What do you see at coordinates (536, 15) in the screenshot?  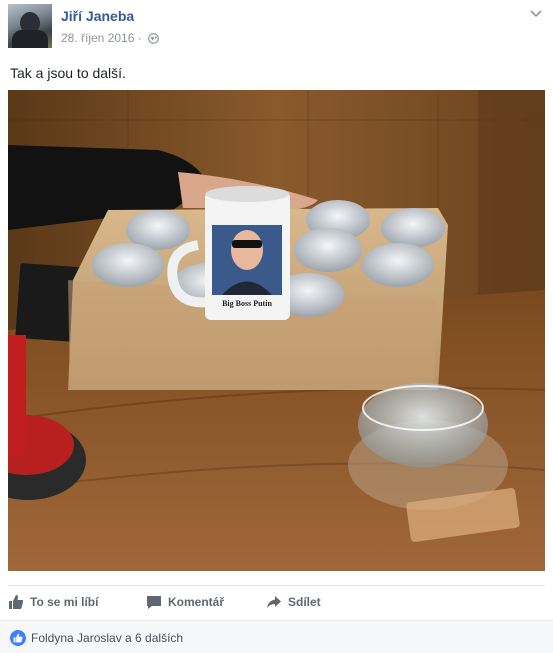 I see `chevron-down-icon` at bounding box center [536, 15].